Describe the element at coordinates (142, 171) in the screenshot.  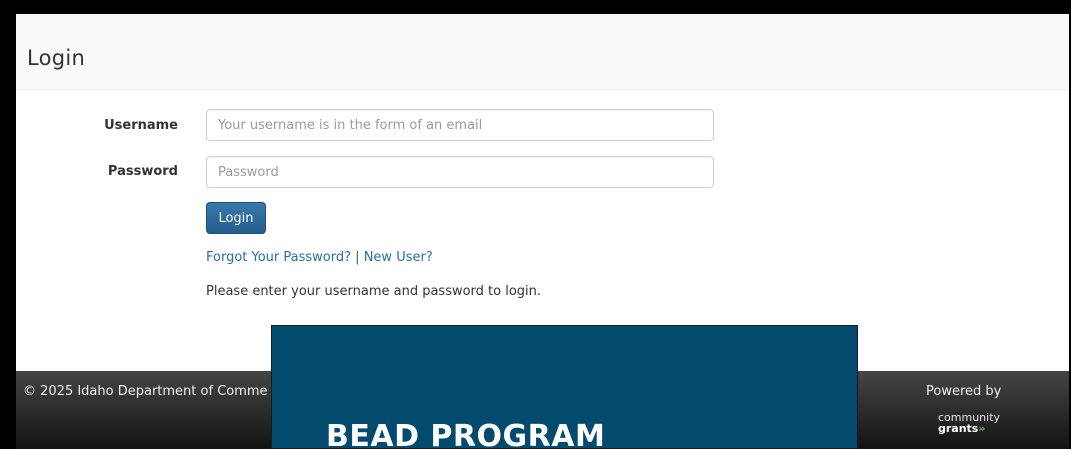
I see `password-label: Password` at that location.